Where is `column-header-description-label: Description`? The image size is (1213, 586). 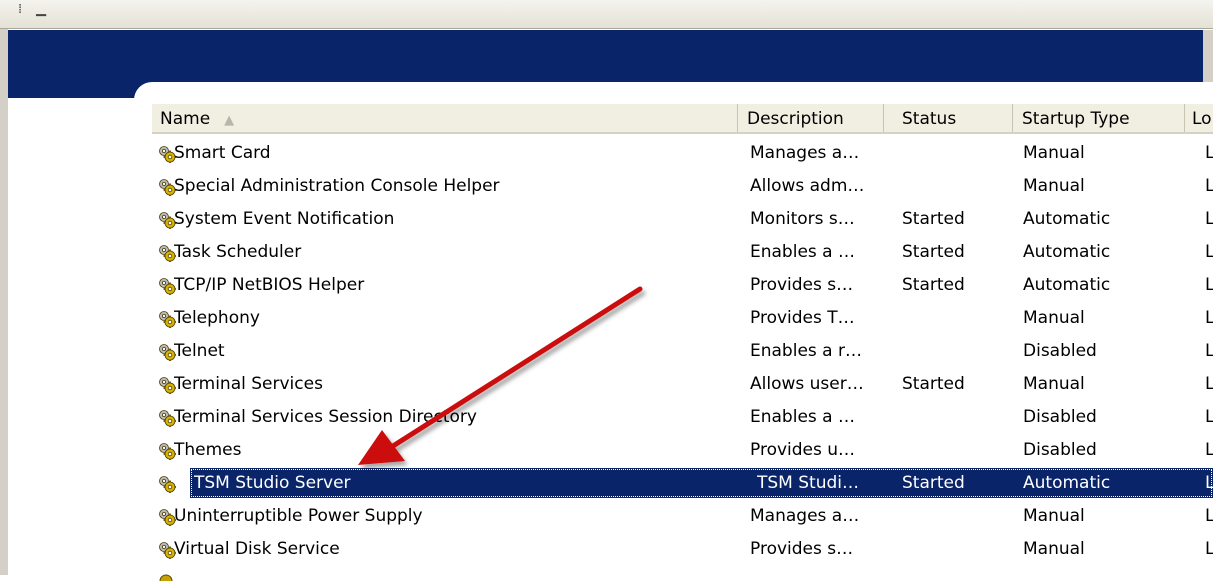
column-header-description-label: Description is located at coordinates (795, 119).